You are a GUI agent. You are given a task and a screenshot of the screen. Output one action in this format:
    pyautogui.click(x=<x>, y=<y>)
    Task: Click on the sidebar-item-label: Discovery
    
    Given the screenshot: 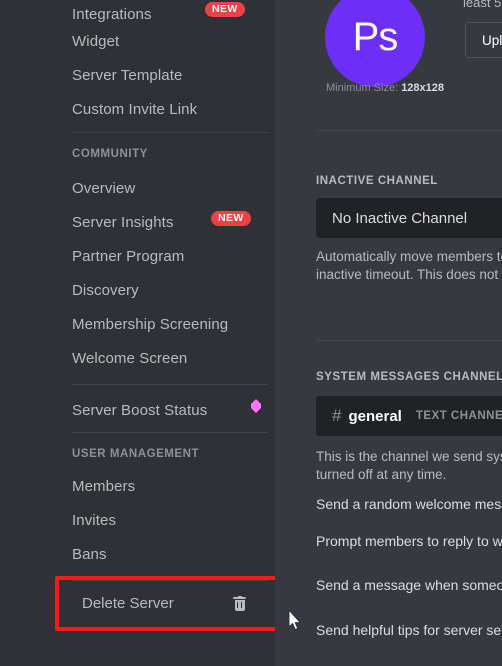 What is the action you would take?
    pyautogui.click(x=105, y=290)
    